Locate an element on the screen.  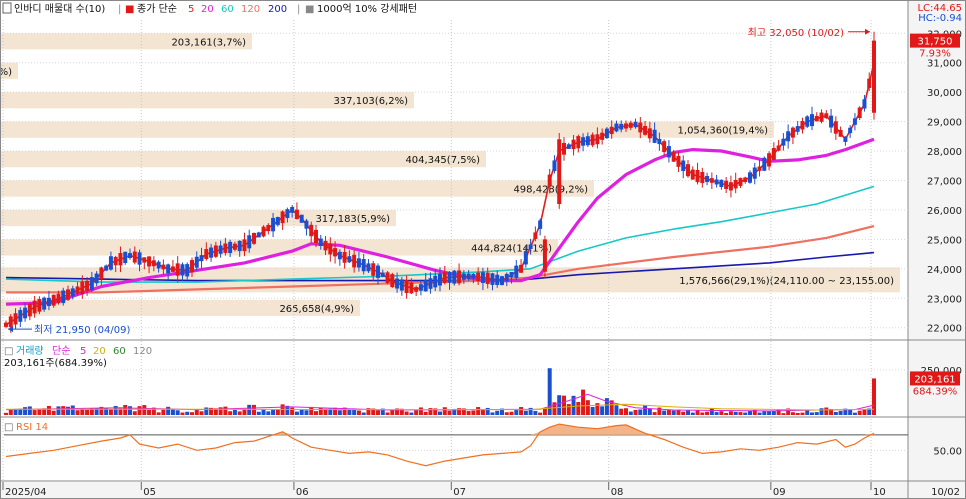
price-tick-label: 23,000 is located at coordinates (944, 299).